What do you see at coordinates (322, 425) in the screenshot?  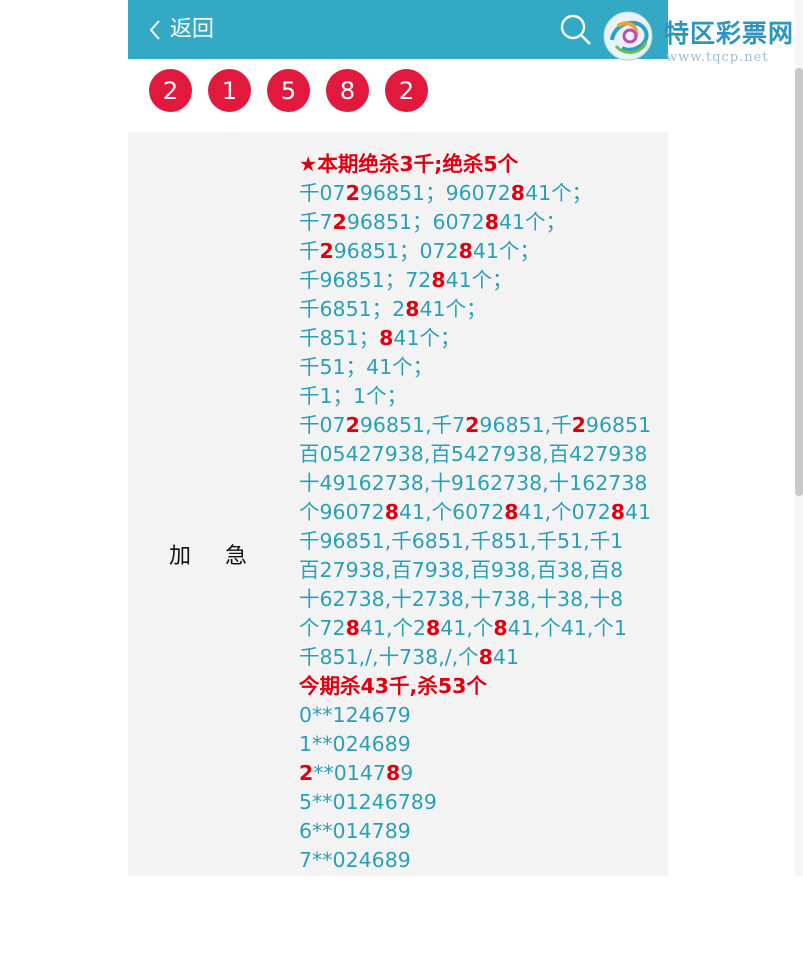 I see `line-text: 千07` at bounding box center [322, 425].